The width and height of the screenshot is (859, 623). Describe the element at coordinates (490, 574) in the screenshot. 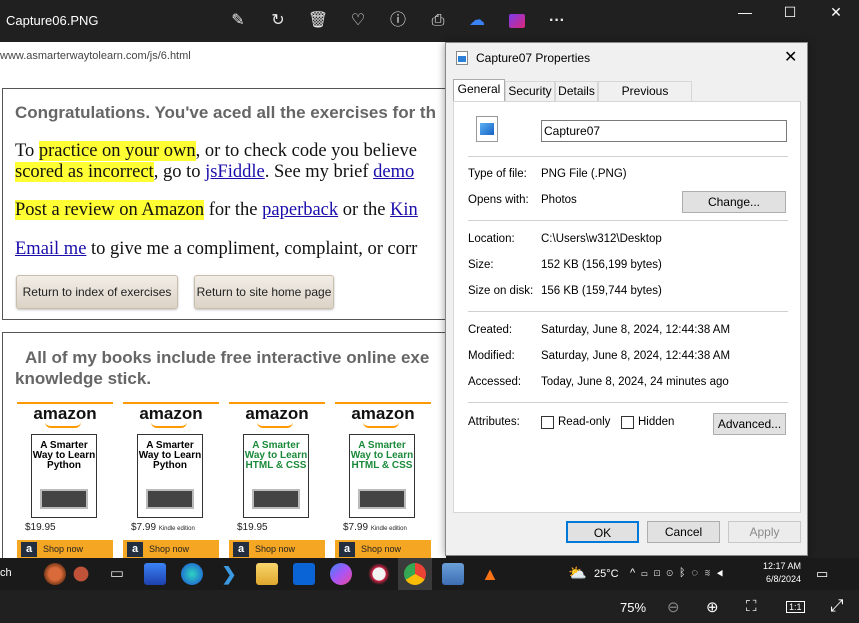

I see `vlc-icon: ▲` at that location.